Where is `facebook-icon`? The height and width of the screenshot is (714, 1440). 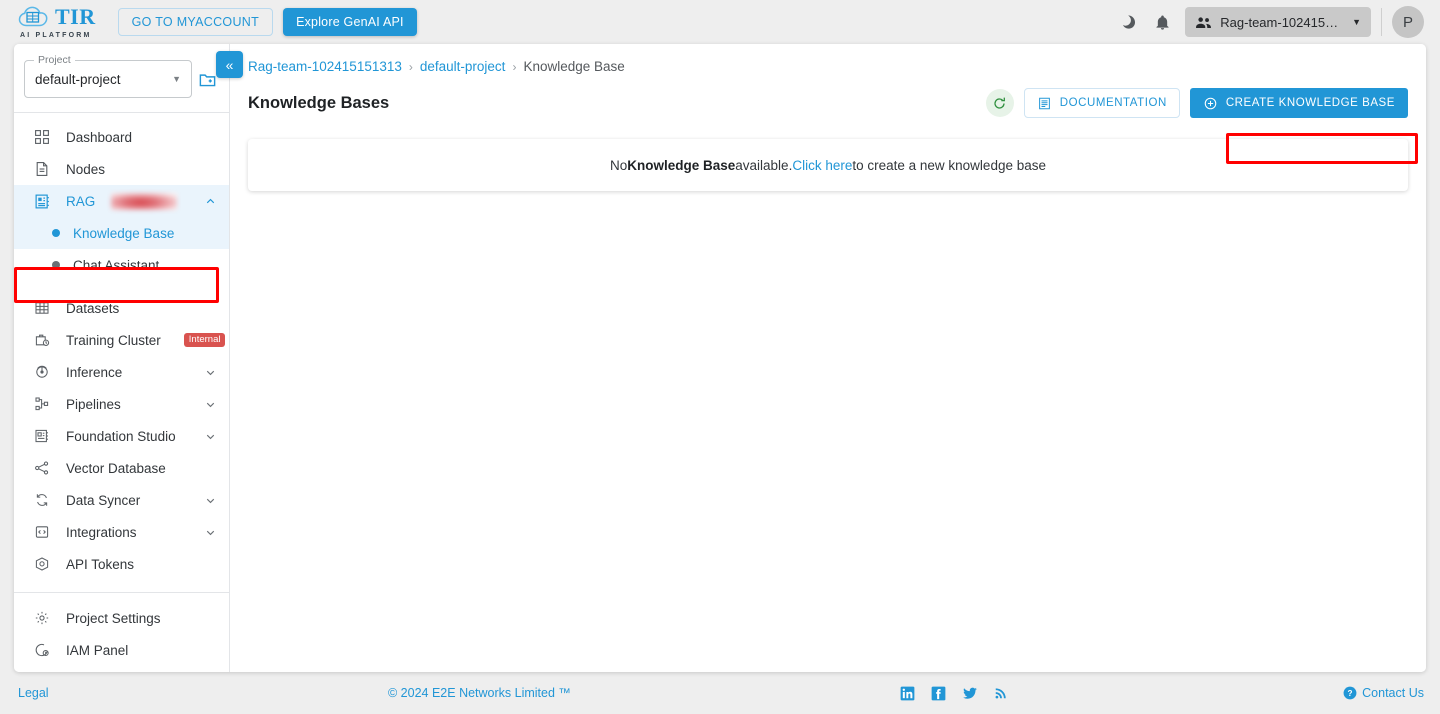 facebook-icon is located at coordinates (938, 693).